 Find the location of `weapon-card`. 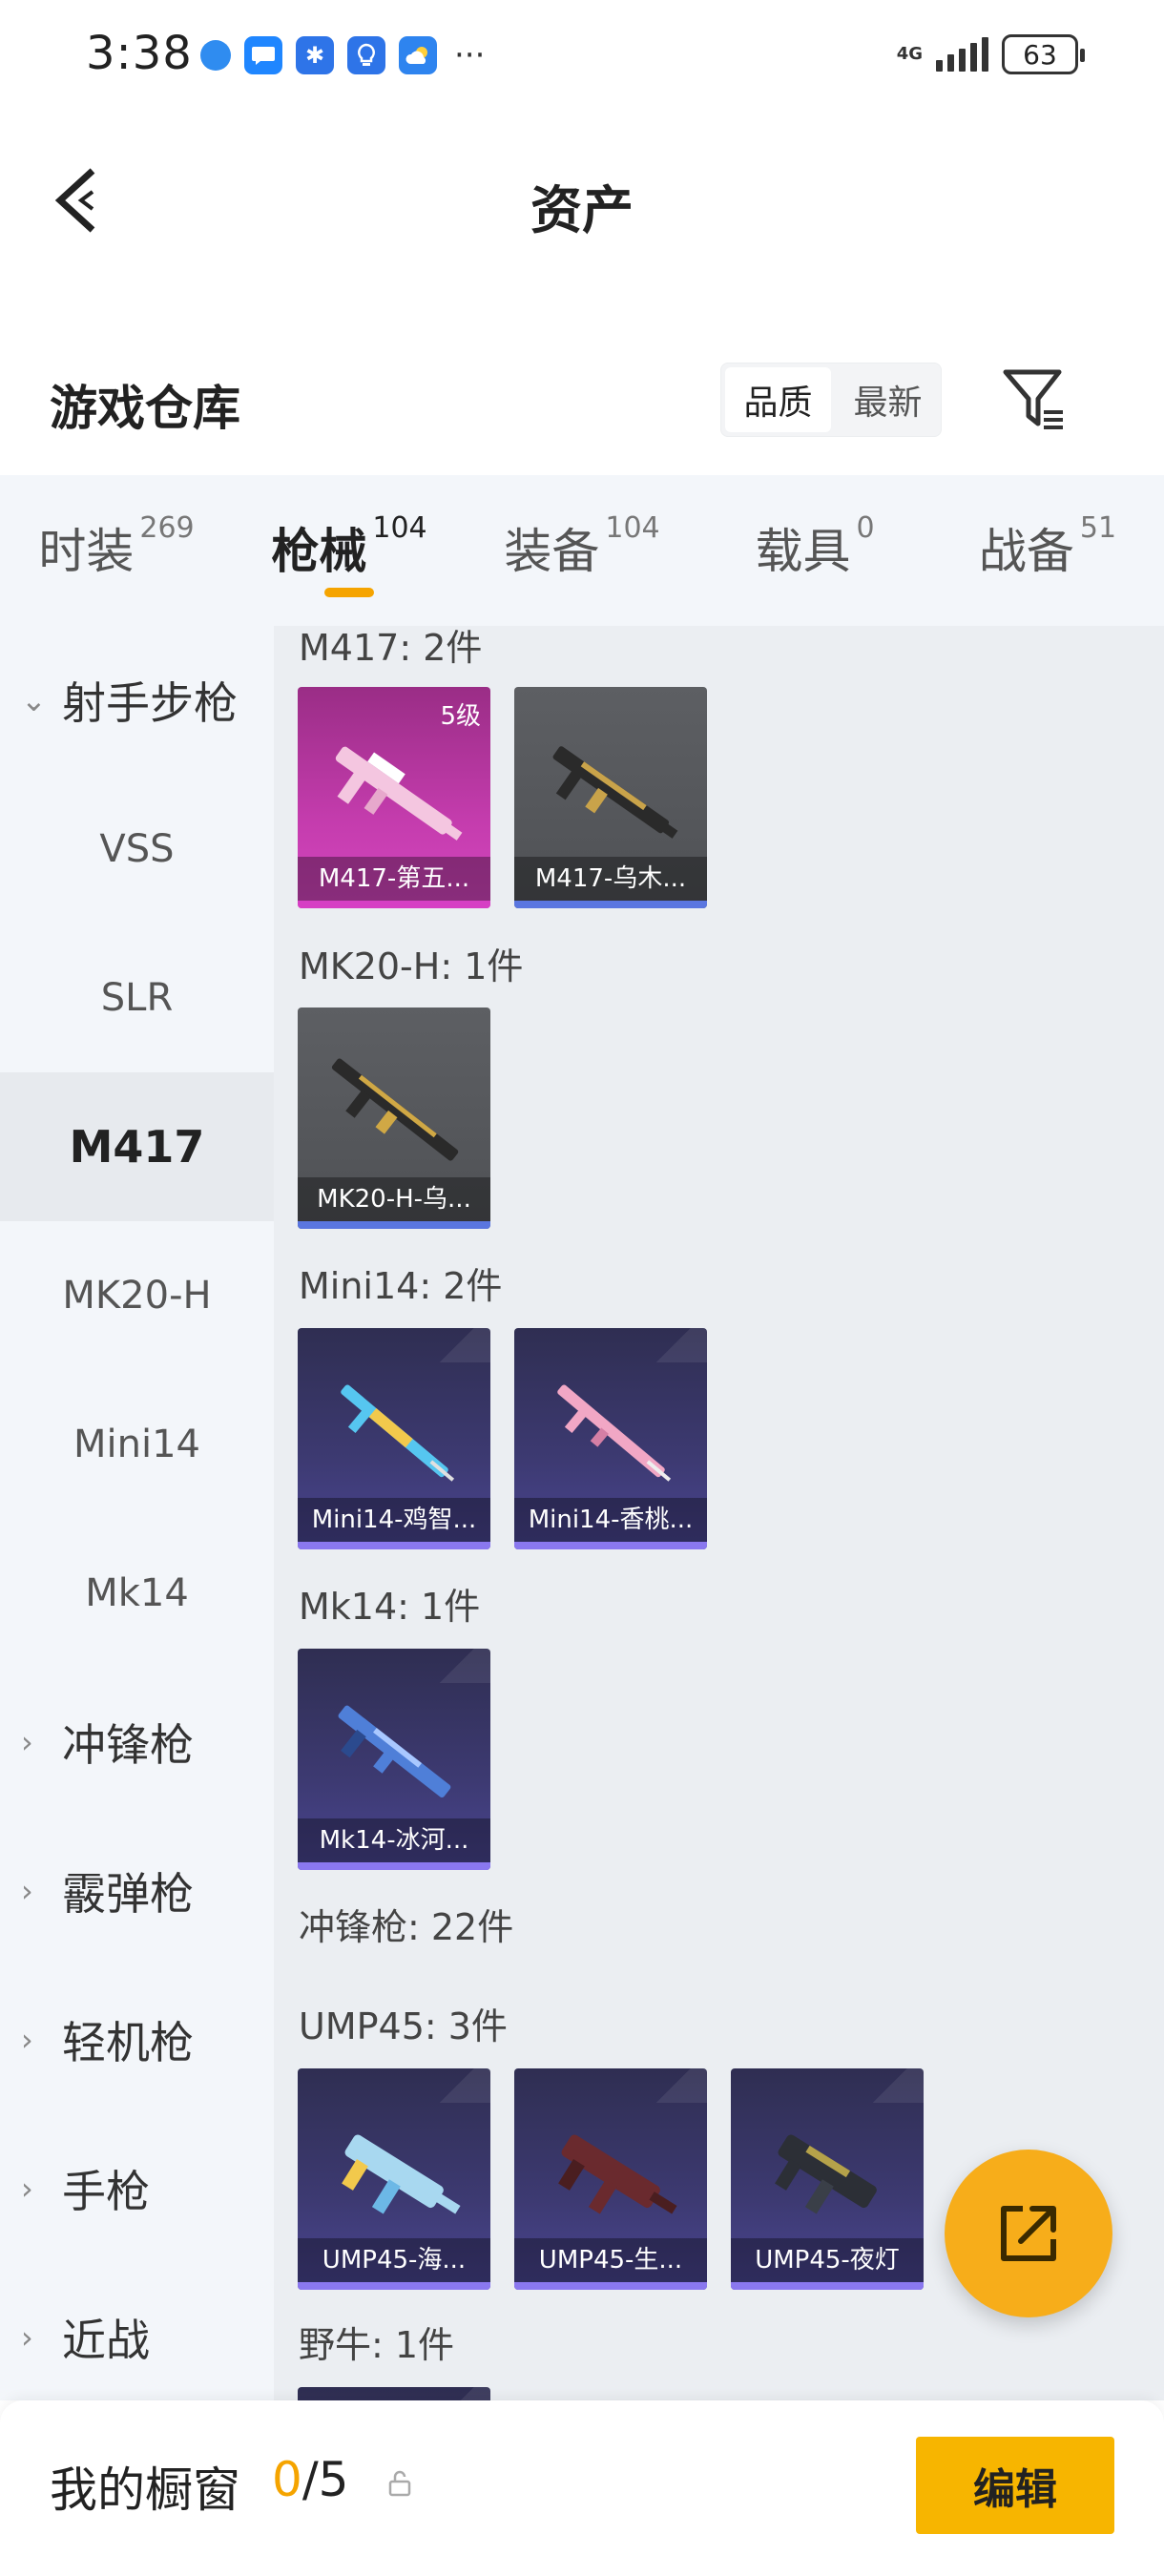

weapon-card is located at coordinates (394, 2393).